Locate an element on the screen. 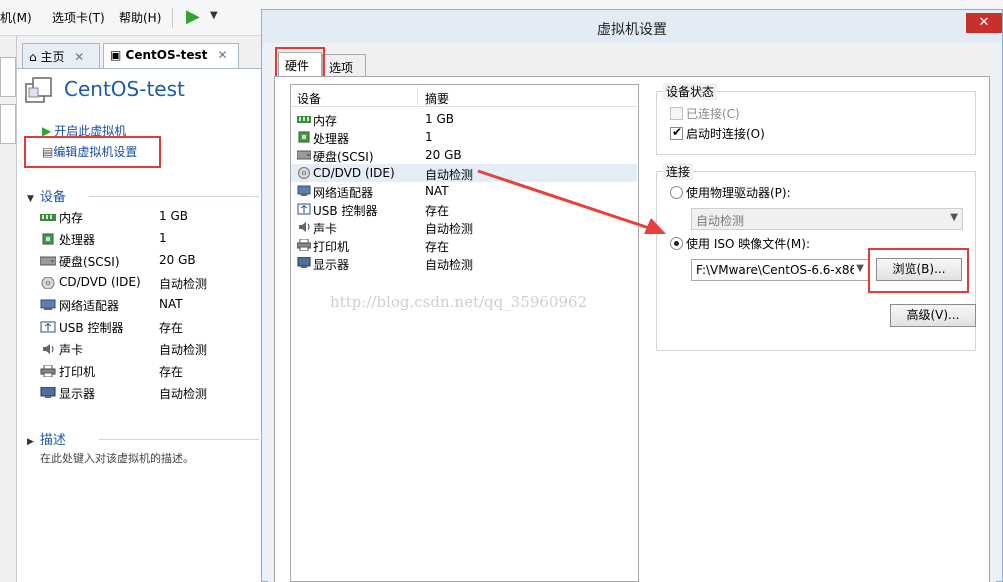 The height and width of the screenshot is (582, 1003). list-item-network: 网络适配器 NAT is located at coordinates (464, 191).